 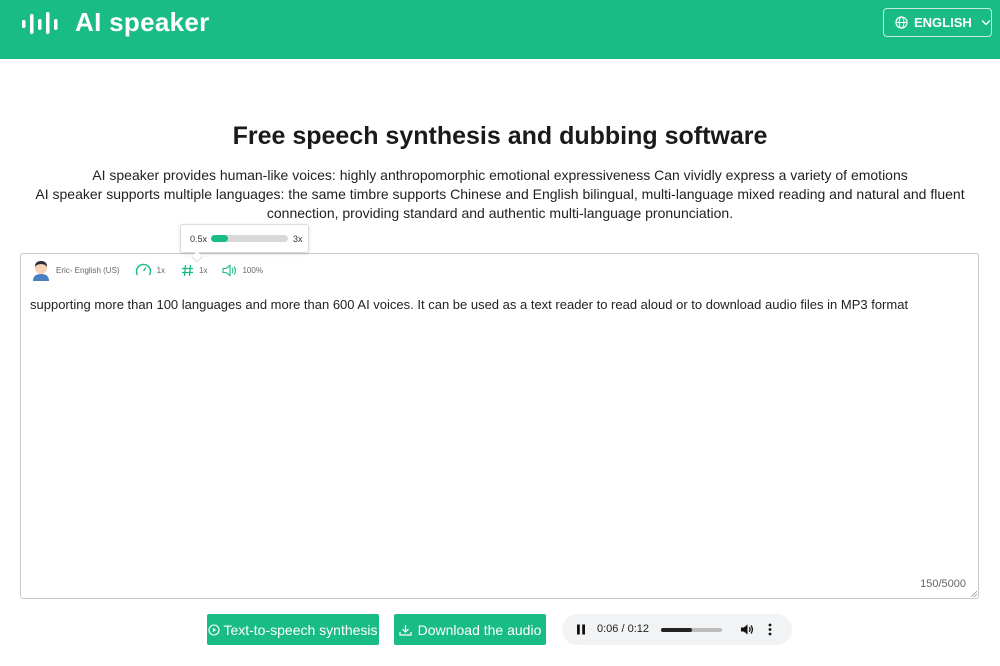 I want to click on speed-control: 1x, so click(x=150, y=270).